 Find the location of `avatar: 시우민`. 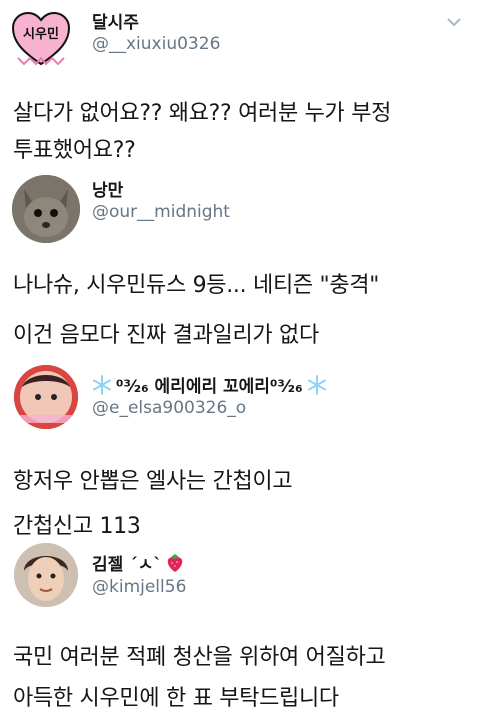

avatar: 시우민 is located at coordinates (41, 39).